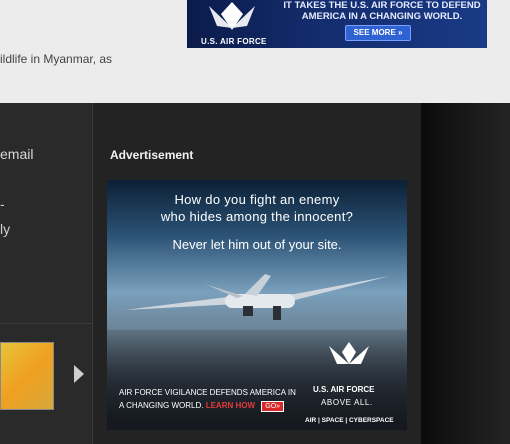 The image size is (510, 444). Describe the element at coordinates (349, 362) in the screenshot. I see `air-force-wings-icon` at that location.